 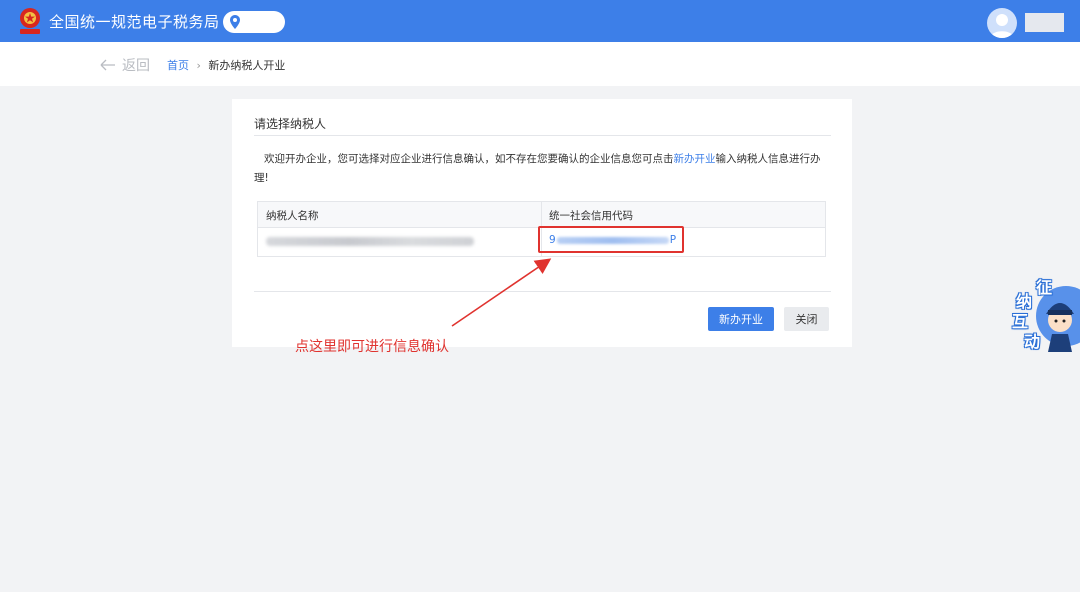 I want to click on float-char: 征, so click(x=1044, y=287).